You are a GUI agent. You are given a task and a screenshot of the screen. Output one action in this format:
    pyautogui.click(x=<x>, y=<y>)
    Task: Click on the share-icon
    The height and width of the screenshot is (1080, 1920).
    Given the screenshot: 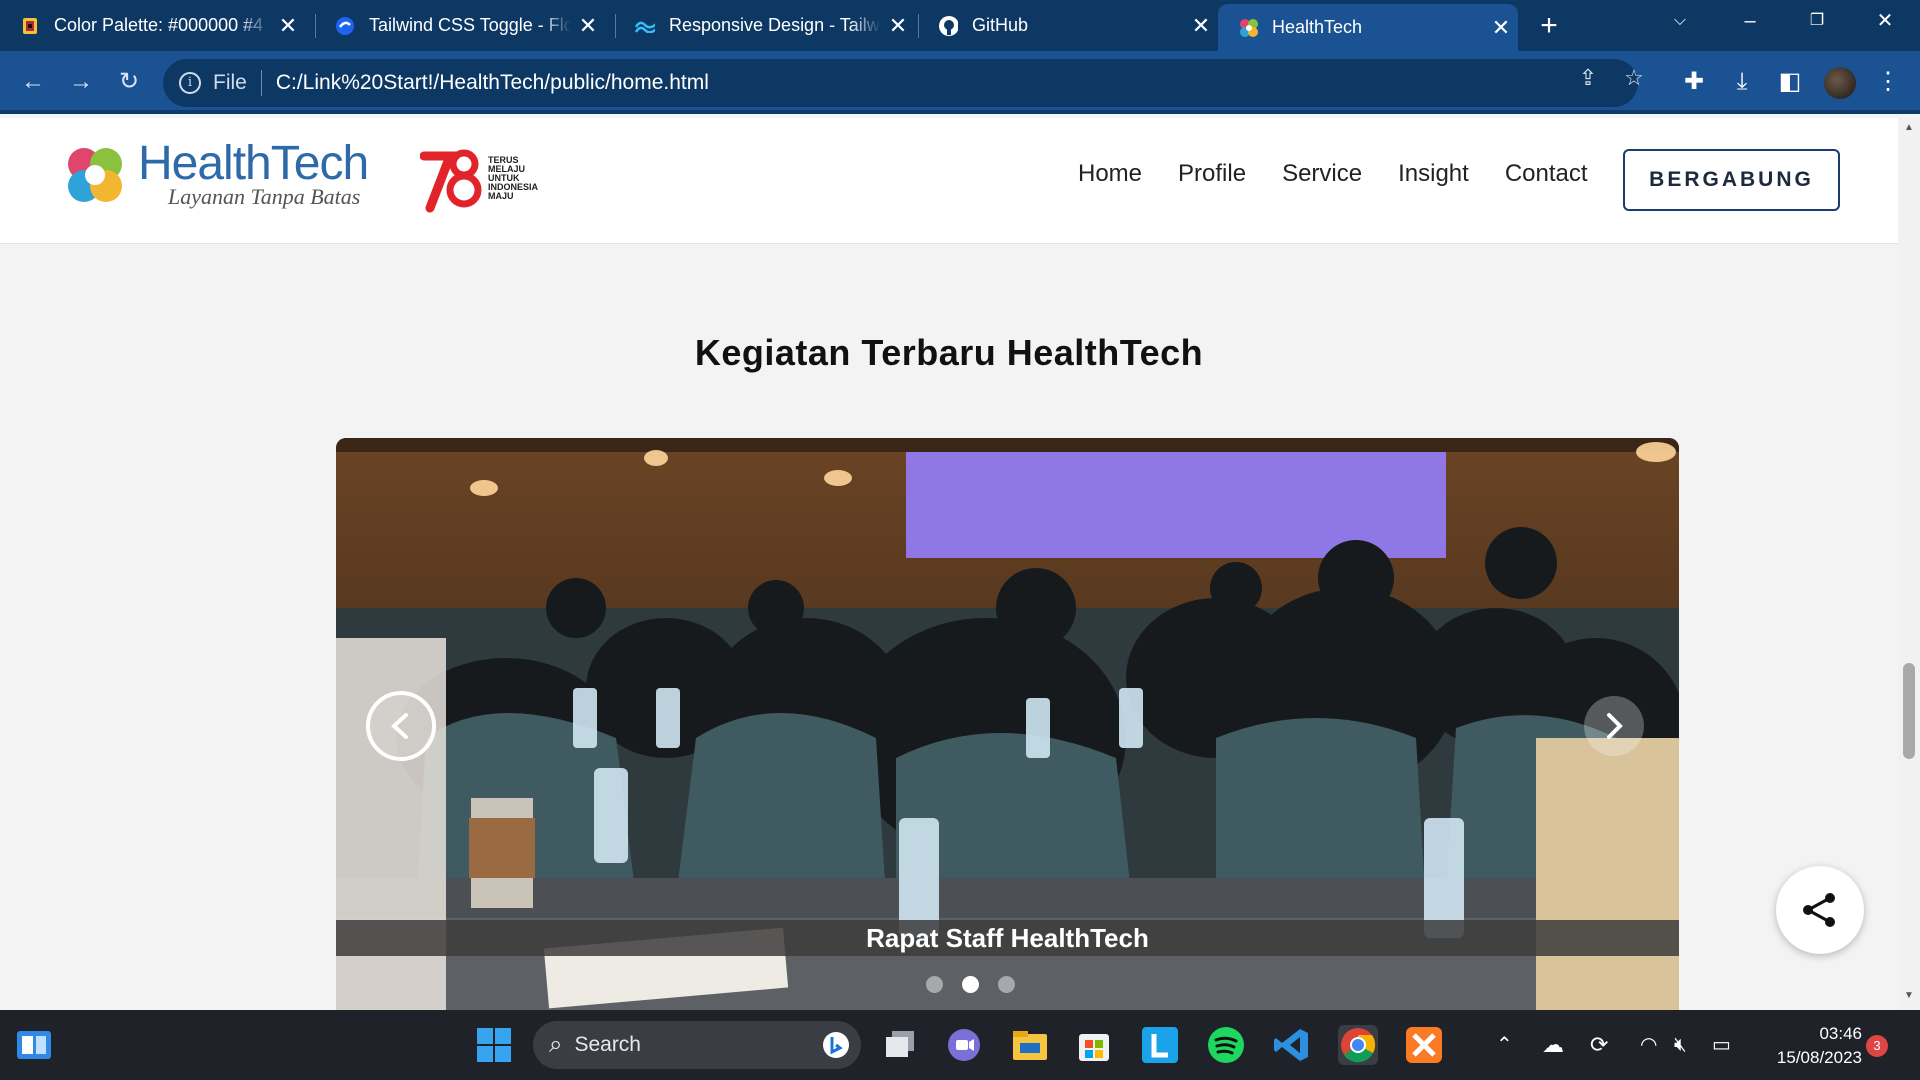 What is the action you would take?
    pyautogui.click(x=1819, y=910)
    